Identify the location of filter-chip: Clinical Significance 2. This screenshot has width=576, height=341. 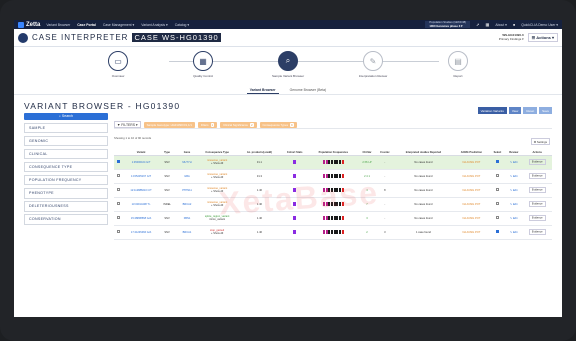
(238, 124).